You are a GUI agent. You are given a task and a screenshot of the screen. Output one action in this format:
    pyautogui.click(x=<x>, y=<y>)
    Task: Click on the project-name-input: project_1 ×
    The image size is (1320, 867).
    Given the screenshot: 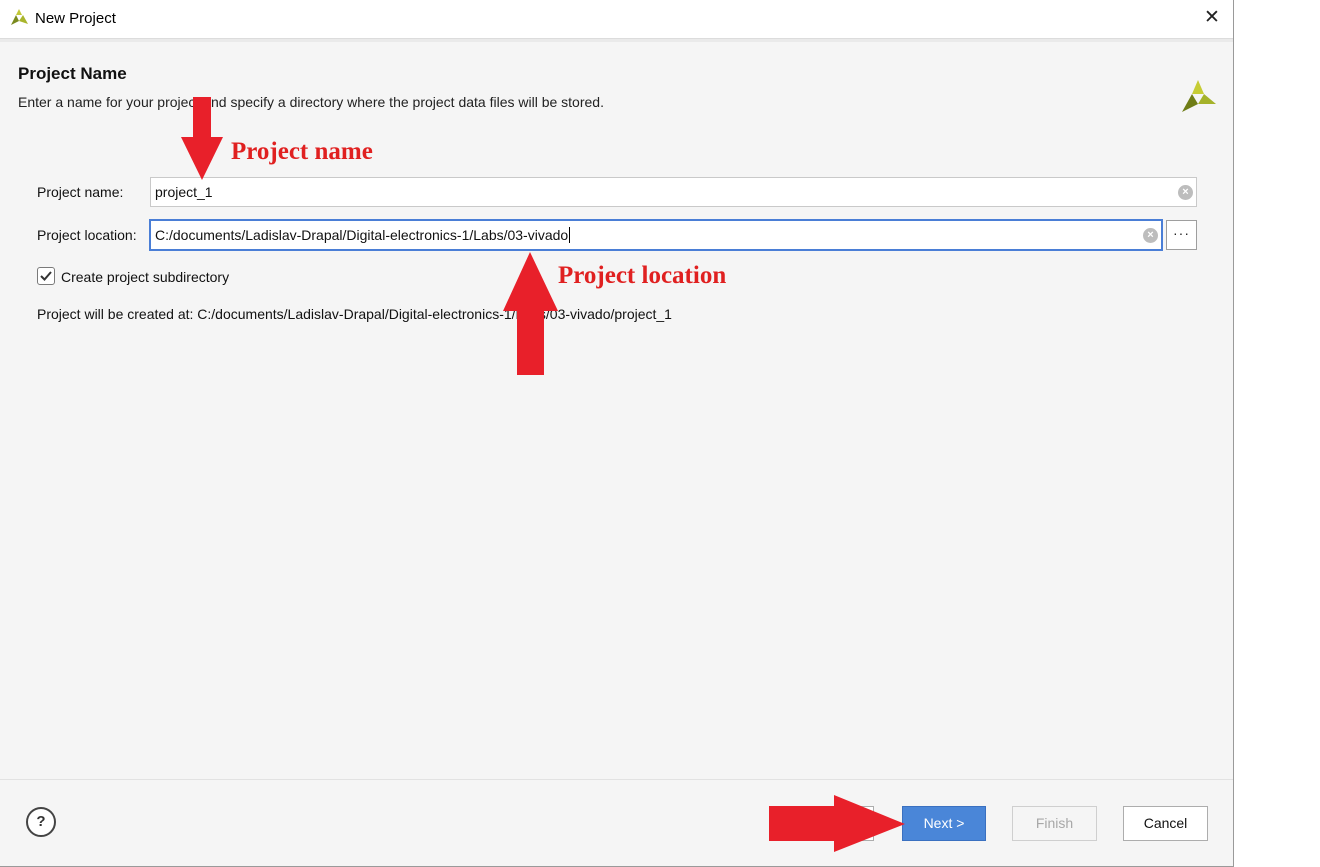 What is the action you would take?
    pyautogui.click(x=673, y=192)
    